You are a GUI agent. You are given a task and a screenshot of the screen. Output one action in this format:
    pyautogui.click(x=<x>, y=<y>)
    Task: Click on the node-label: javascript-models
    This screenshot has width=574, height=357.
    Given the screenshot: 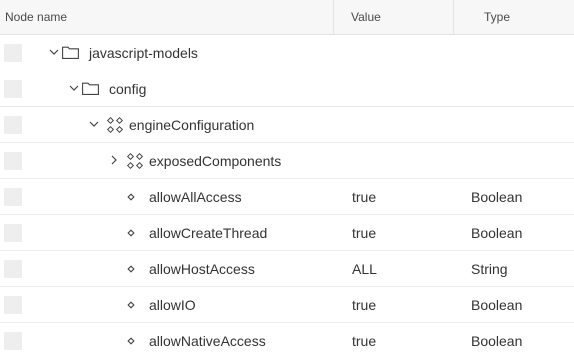 What is the action you would take?
    pyautogui.click(x=143, y=53)
    